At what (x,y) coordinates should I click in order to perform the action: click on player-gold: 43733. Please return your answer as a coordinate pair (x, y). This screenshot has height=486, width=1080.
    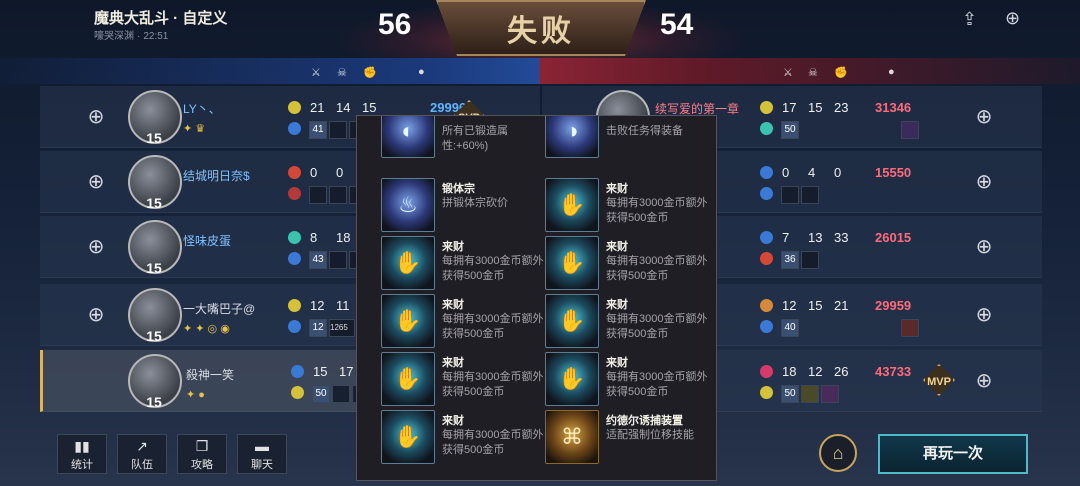
    Looking at the image, I should click on (893, 371).